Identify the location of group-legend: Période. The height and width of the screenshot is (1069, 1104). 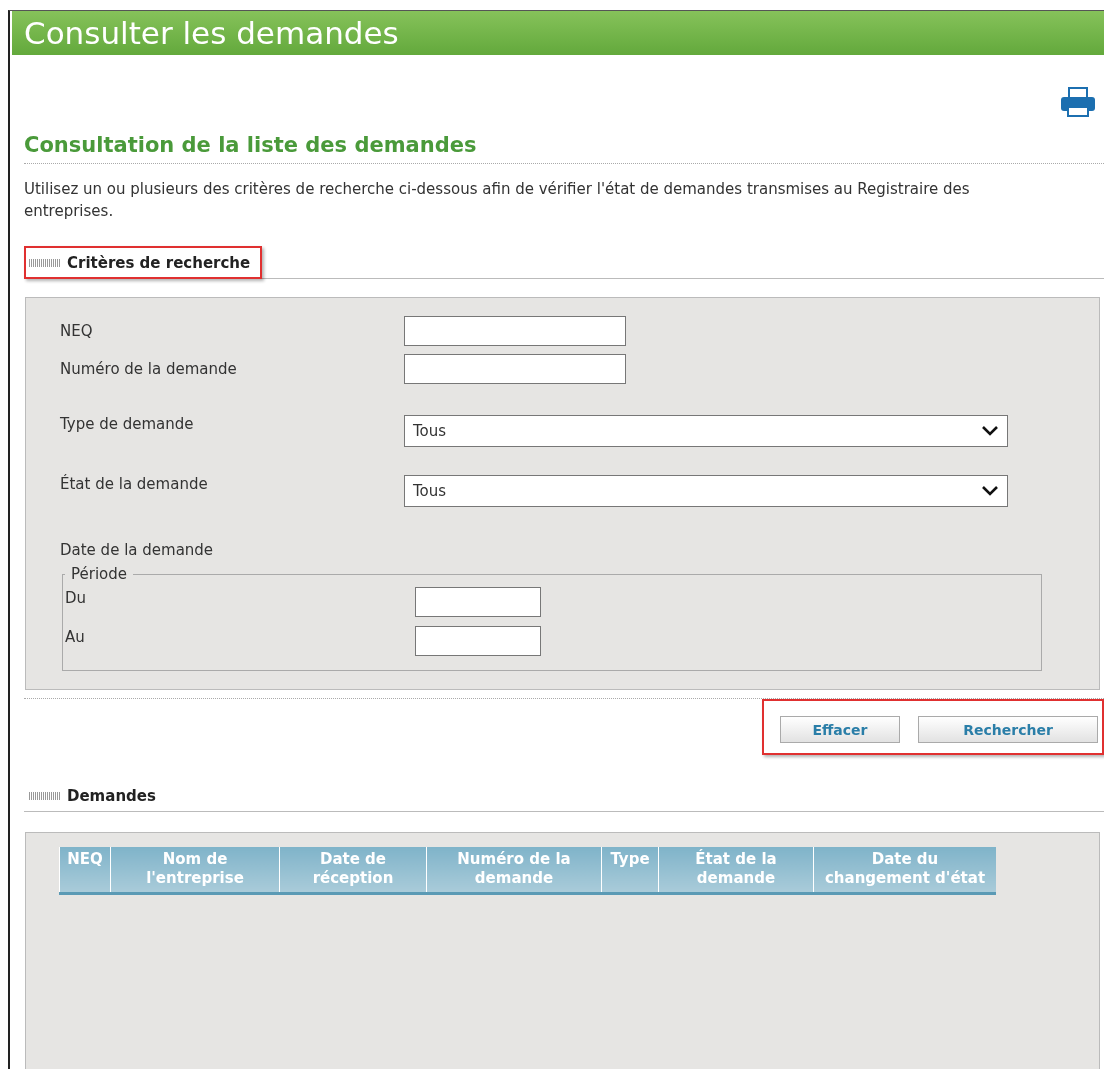
(99, 574).